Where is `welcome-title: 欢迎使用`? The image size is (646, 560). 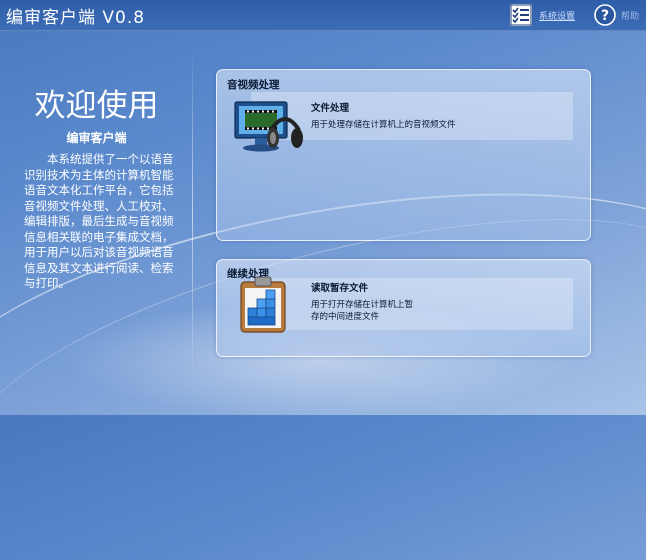
welcome-title: 欢迎使用 is located at coordinates (96, 106).